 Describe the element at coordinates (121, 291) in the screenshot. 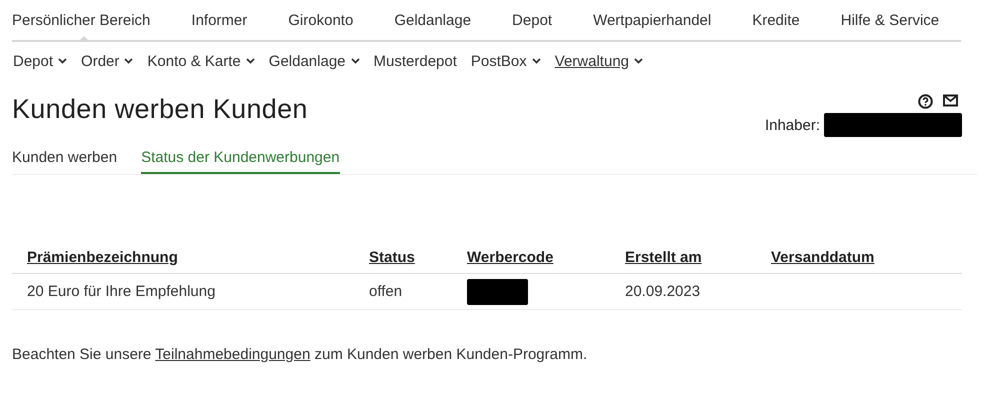

I see `table-cell: 20 Euro für Ihre Empfehlung` at that location.